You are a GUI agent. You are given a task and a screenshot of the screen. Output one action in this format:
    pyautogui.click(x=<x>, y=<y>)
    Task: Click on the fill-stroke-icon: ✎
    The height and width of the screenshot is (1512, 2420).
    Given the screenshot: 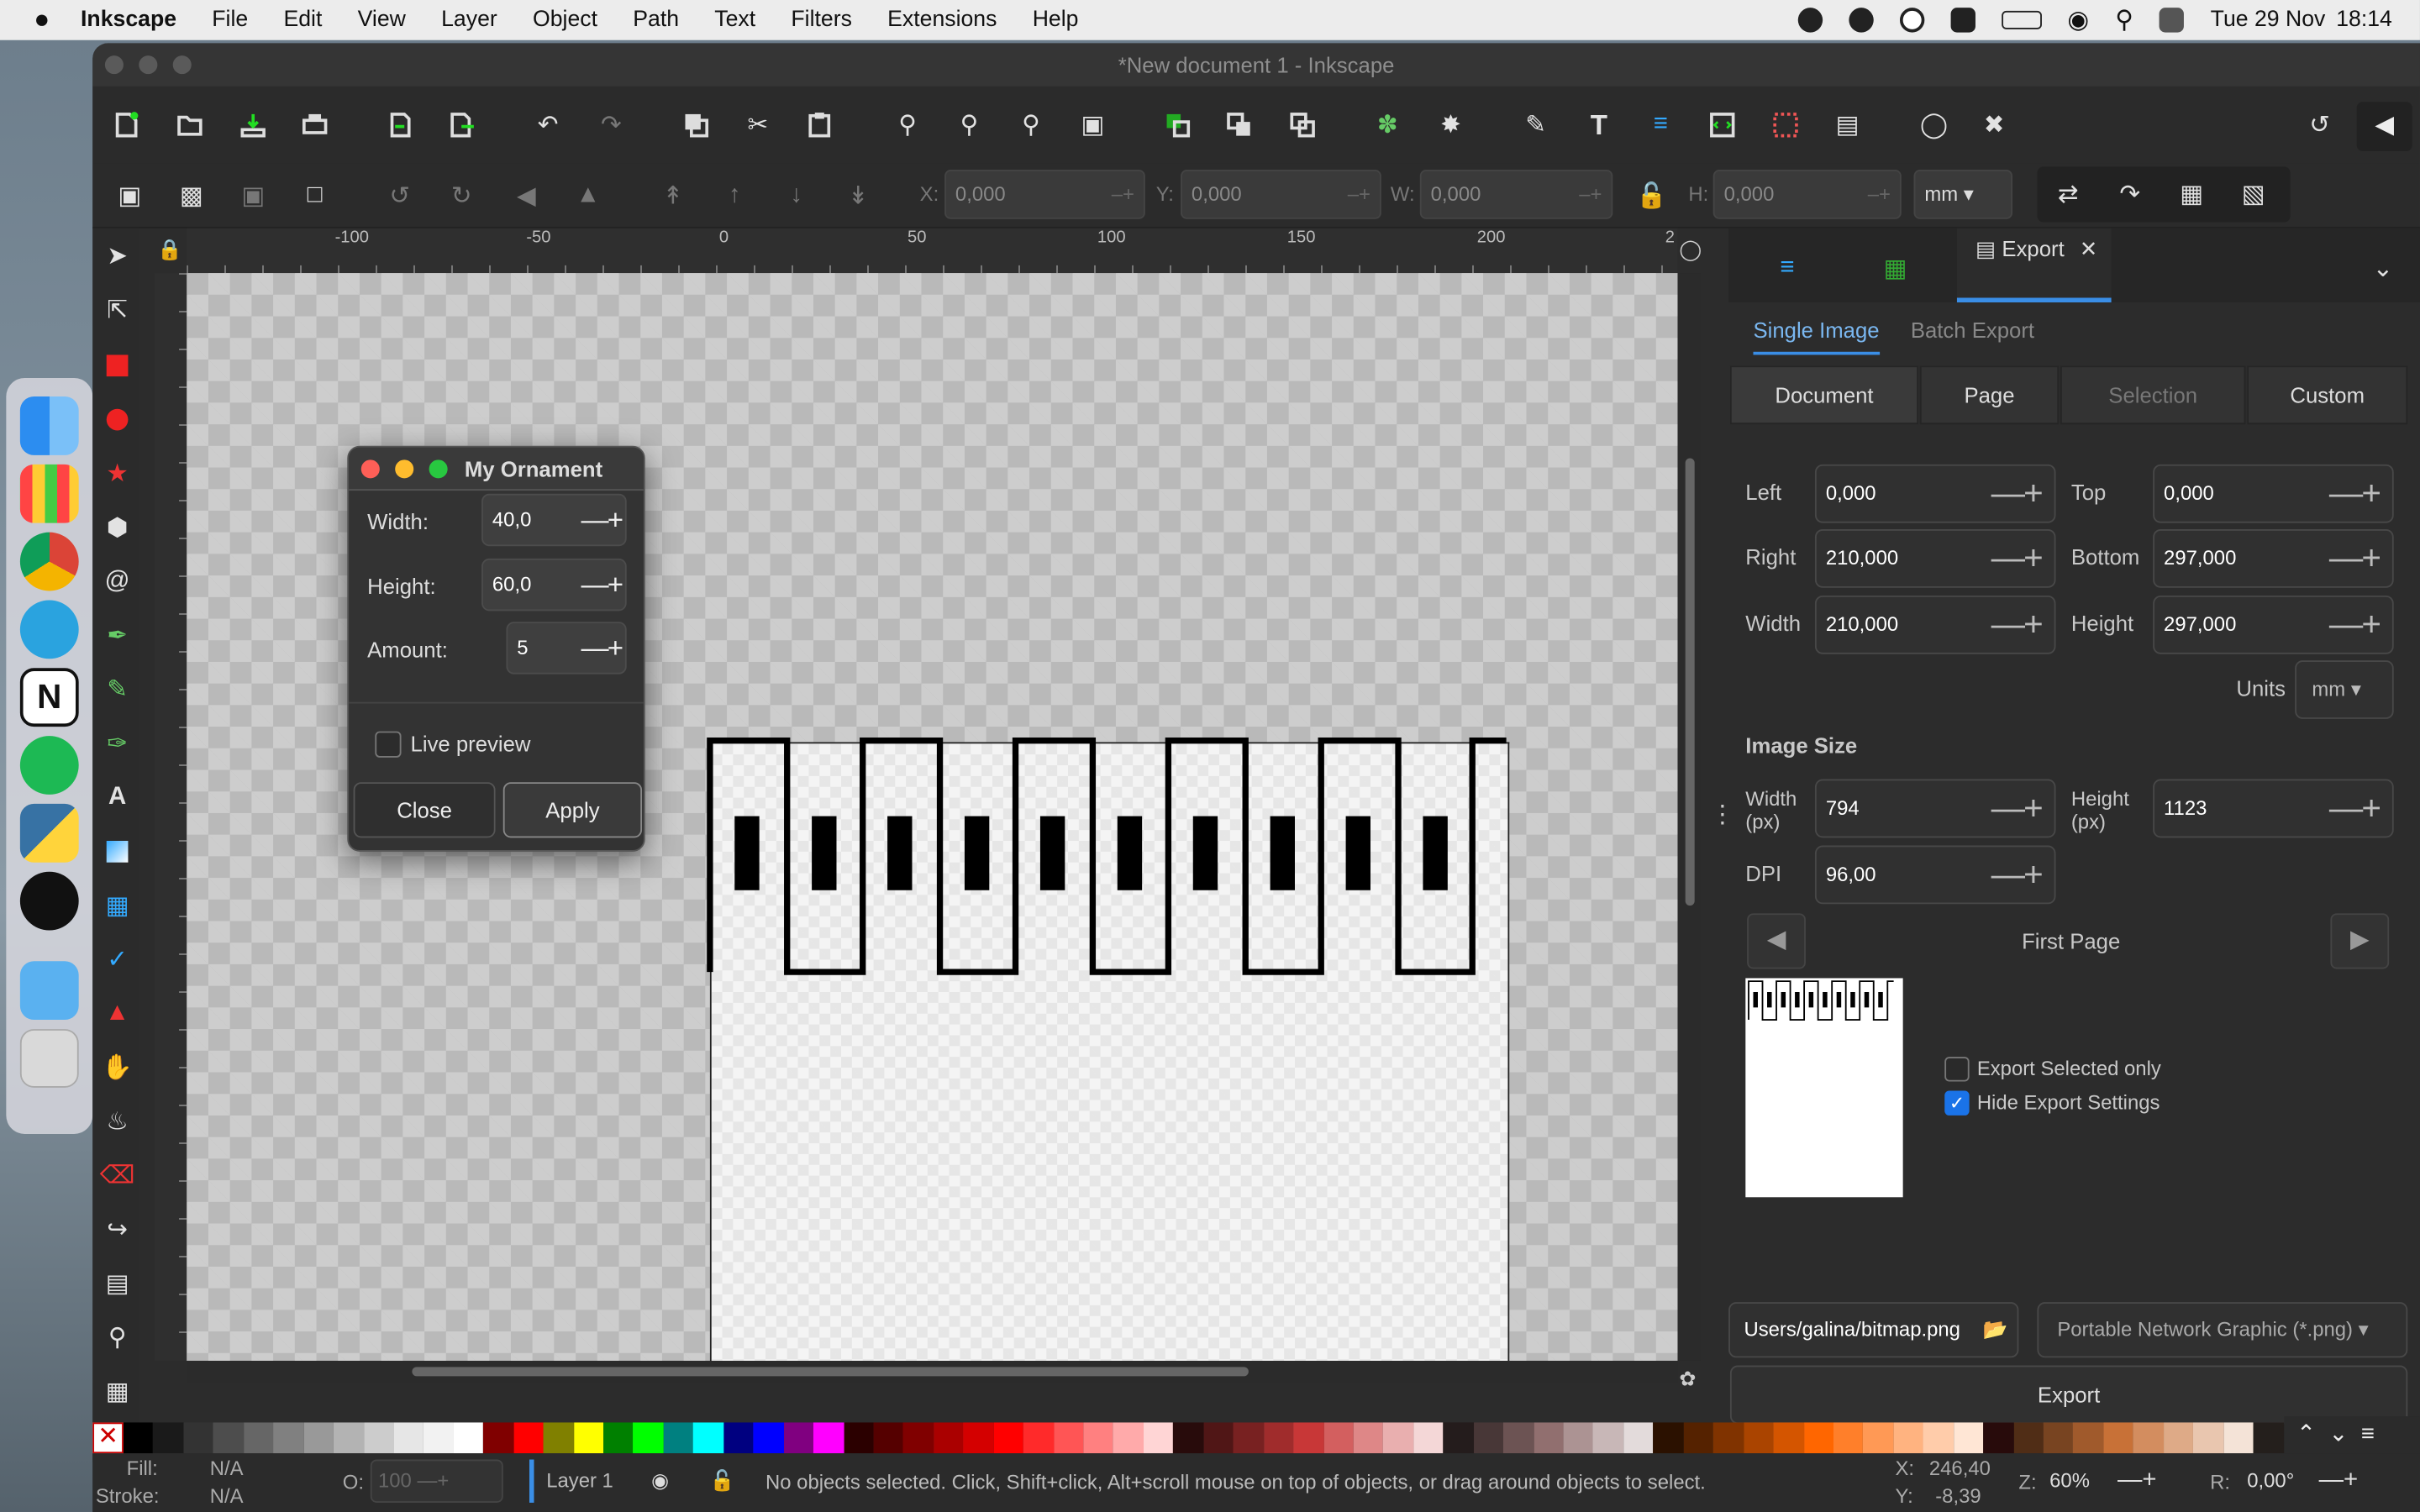 What is the action you would take?
    pyautogui.click(x=1535, y=124)
    